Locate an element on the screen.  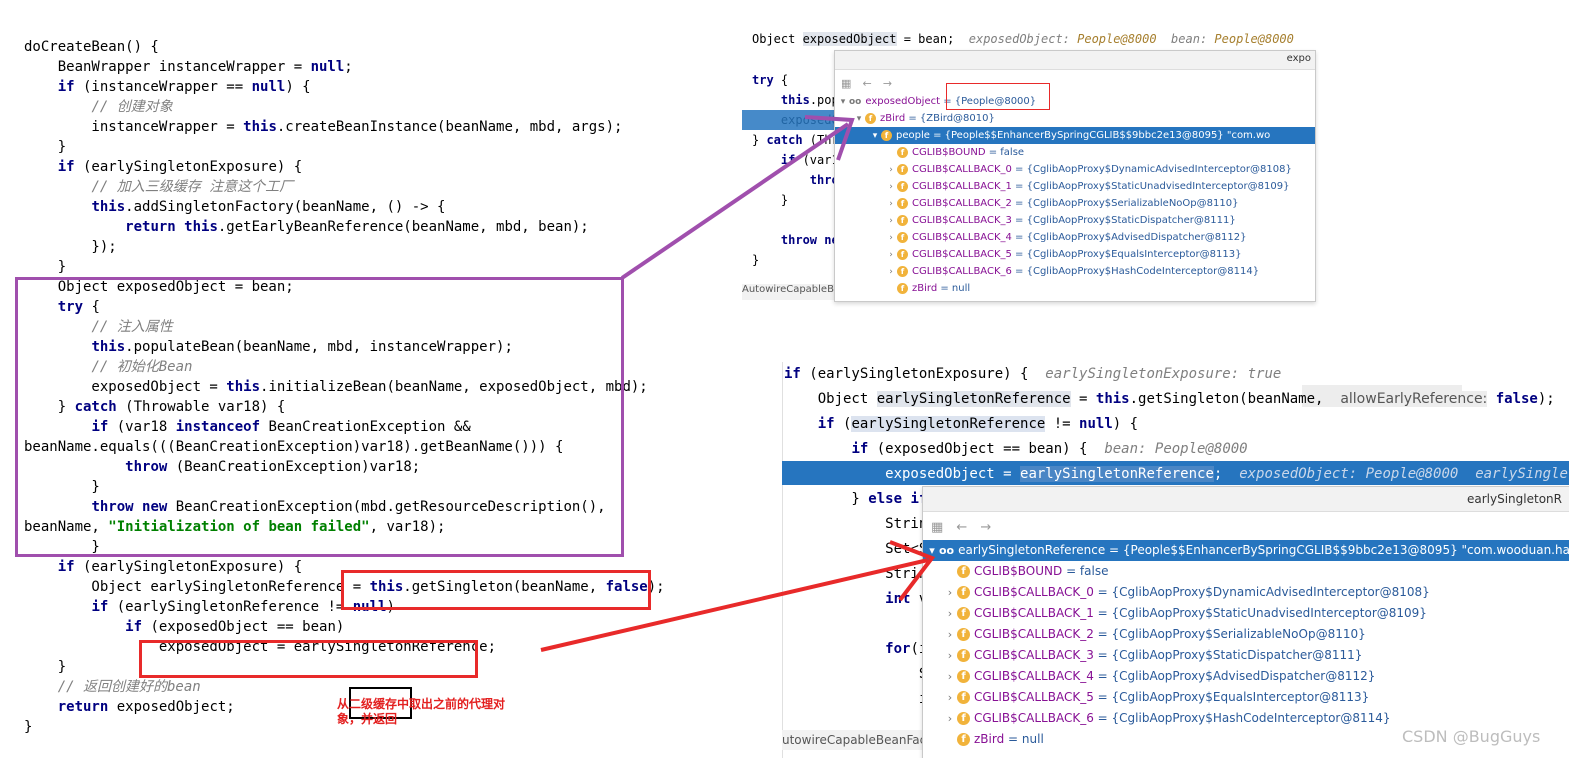
red-arrow-head is located at coordinates (912, 571).